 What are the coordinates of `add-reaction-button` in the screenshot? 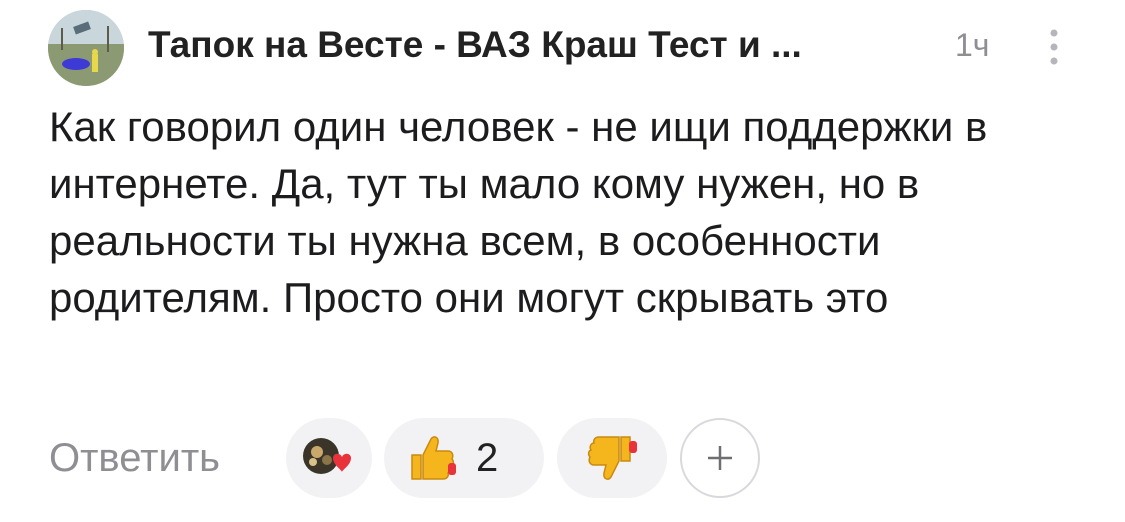 It's located at (720, 458).